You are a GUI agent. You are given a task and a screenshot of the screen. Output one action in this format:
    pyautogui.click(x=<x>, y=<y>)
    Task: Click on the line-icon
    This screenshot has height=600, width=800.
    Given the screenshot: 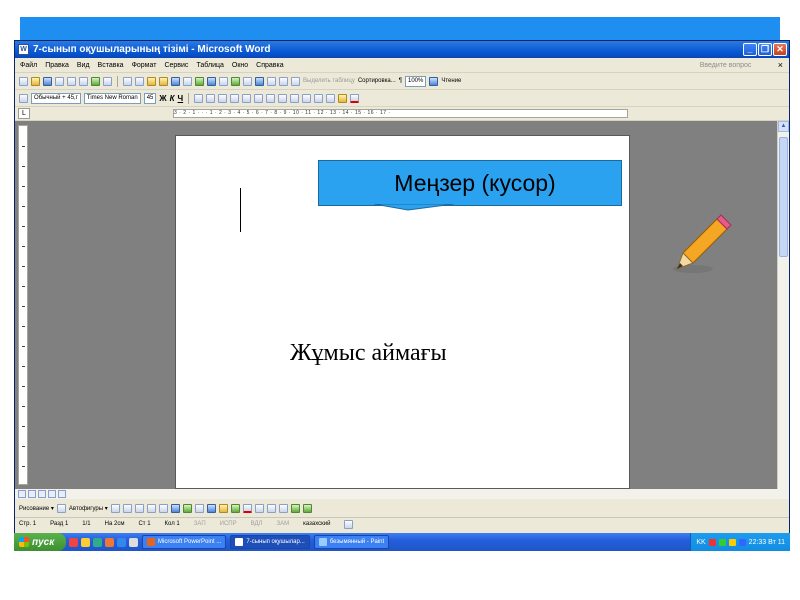 What is the action you would take?
    pyautogui.click(x=115, y=508)
    